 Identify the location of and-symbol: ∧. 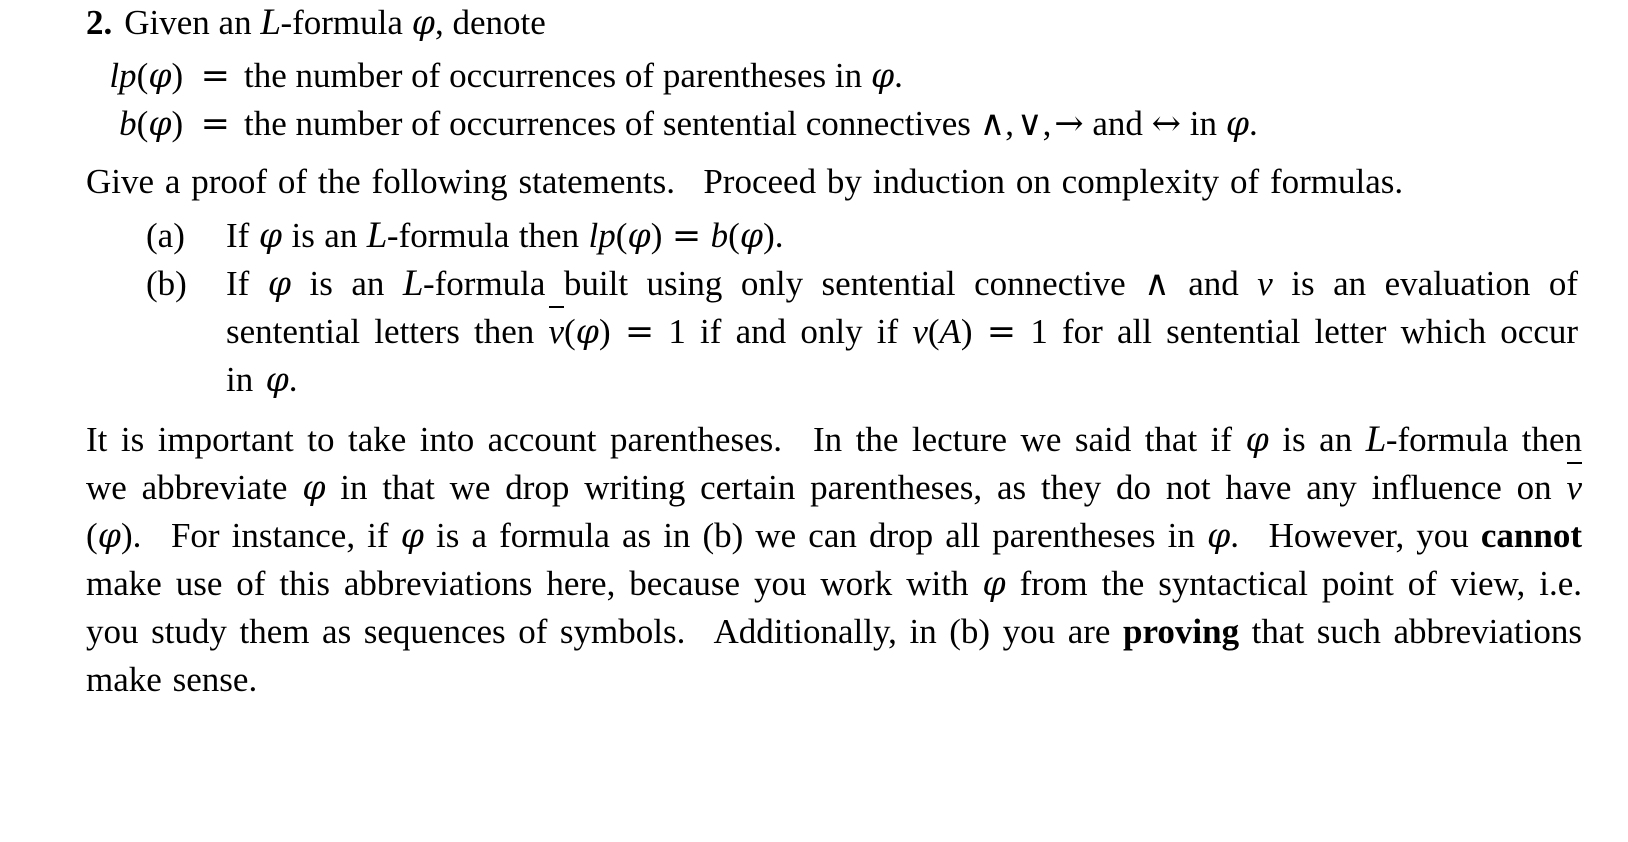
(992, 124).